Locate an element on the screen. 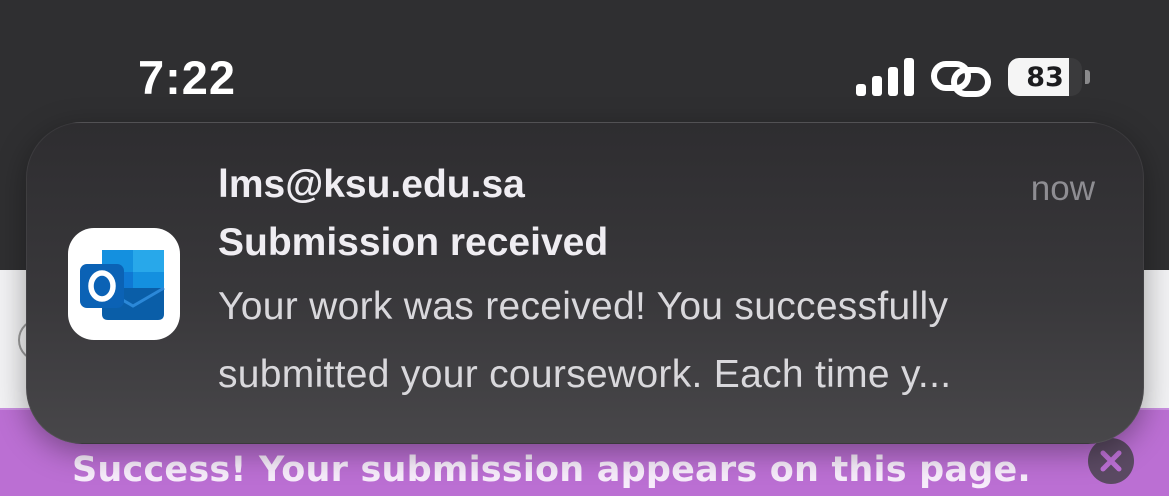 The width and height of the screenshot is (1169, 496). notification-subject: Submission received is located at coordinates (413, 242).